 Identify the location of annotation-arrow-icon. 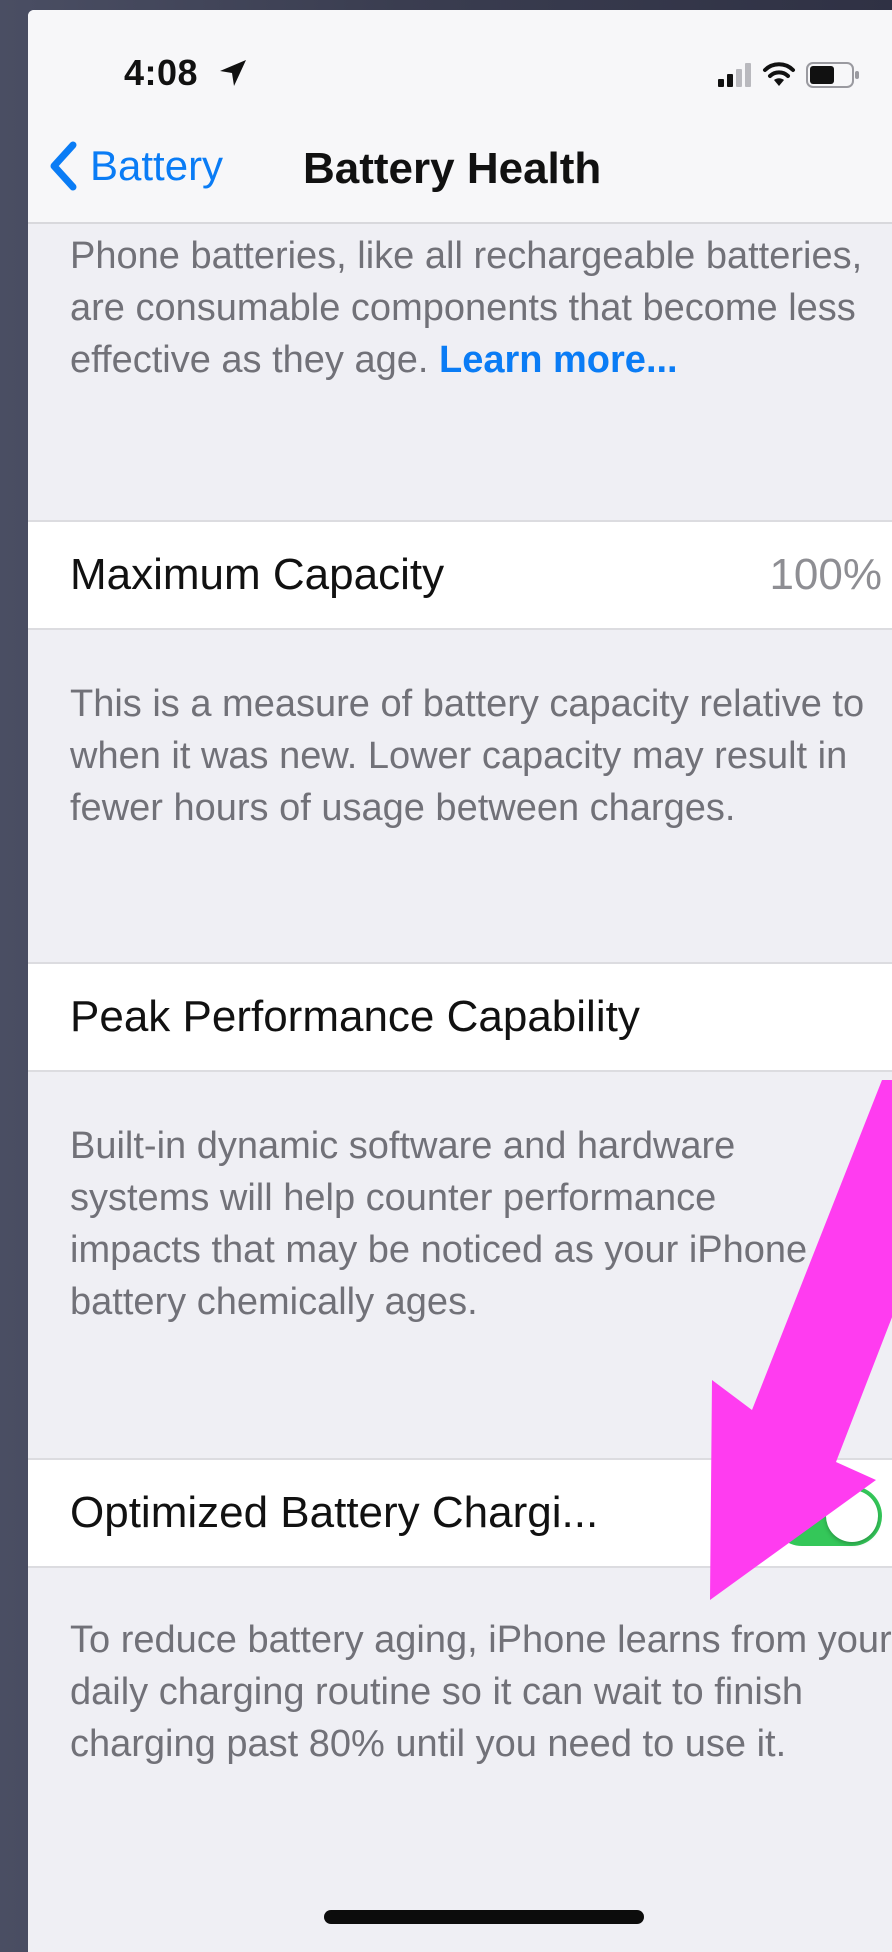
(801, 1340).